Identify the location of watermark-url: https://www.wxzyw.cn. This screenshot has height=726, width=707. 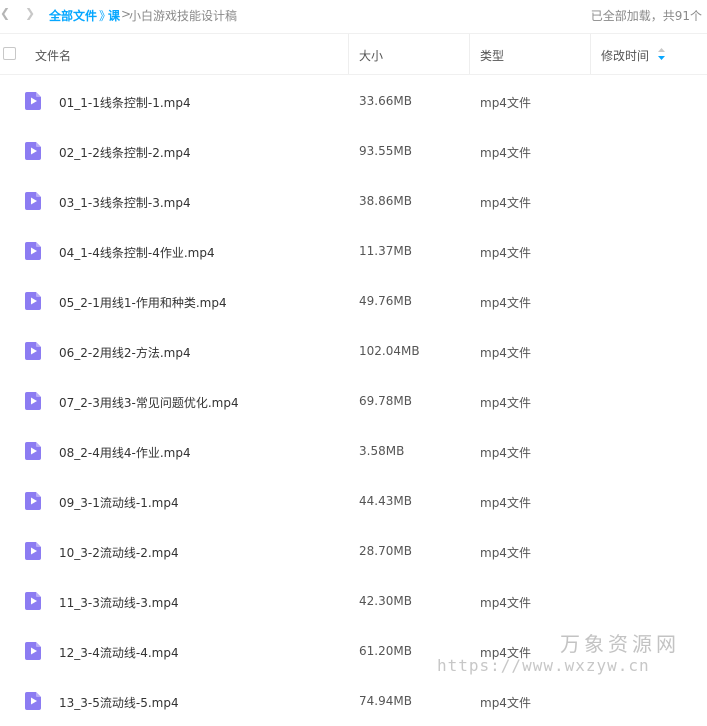
(543, 665).